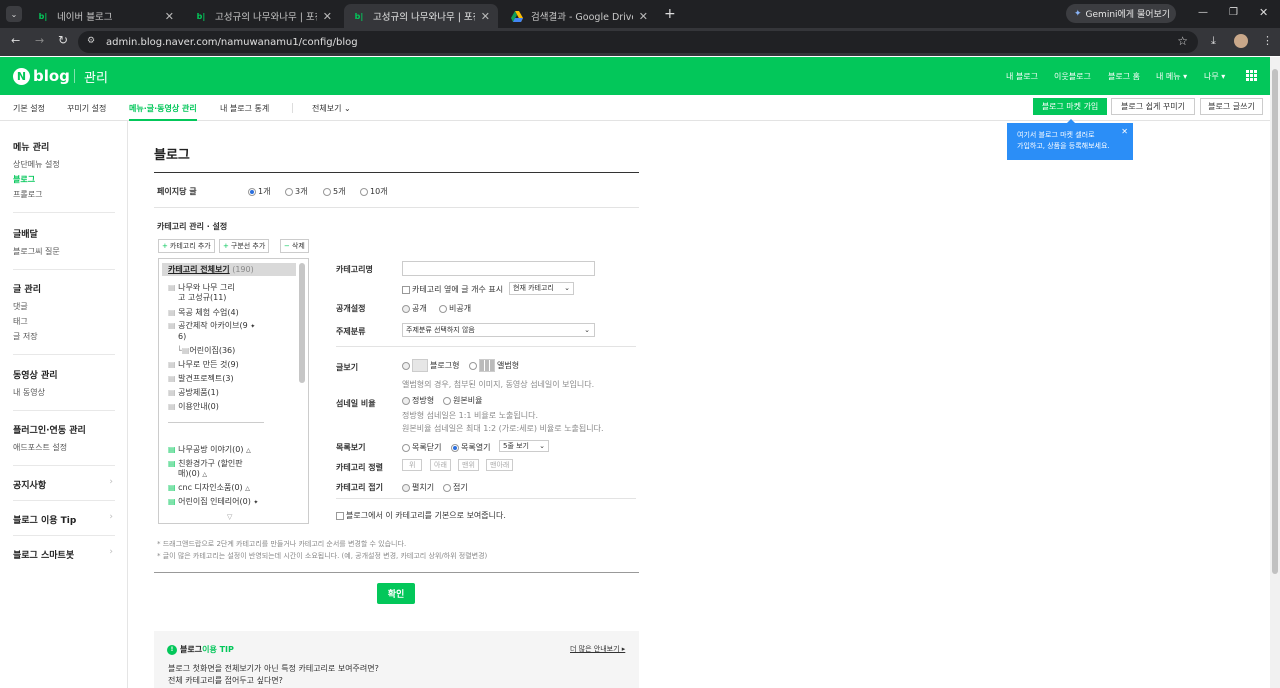  Describe the element at coordinates (455, 487) in the screenshot. I see `fold-collapse-radio: 접기` at that location.